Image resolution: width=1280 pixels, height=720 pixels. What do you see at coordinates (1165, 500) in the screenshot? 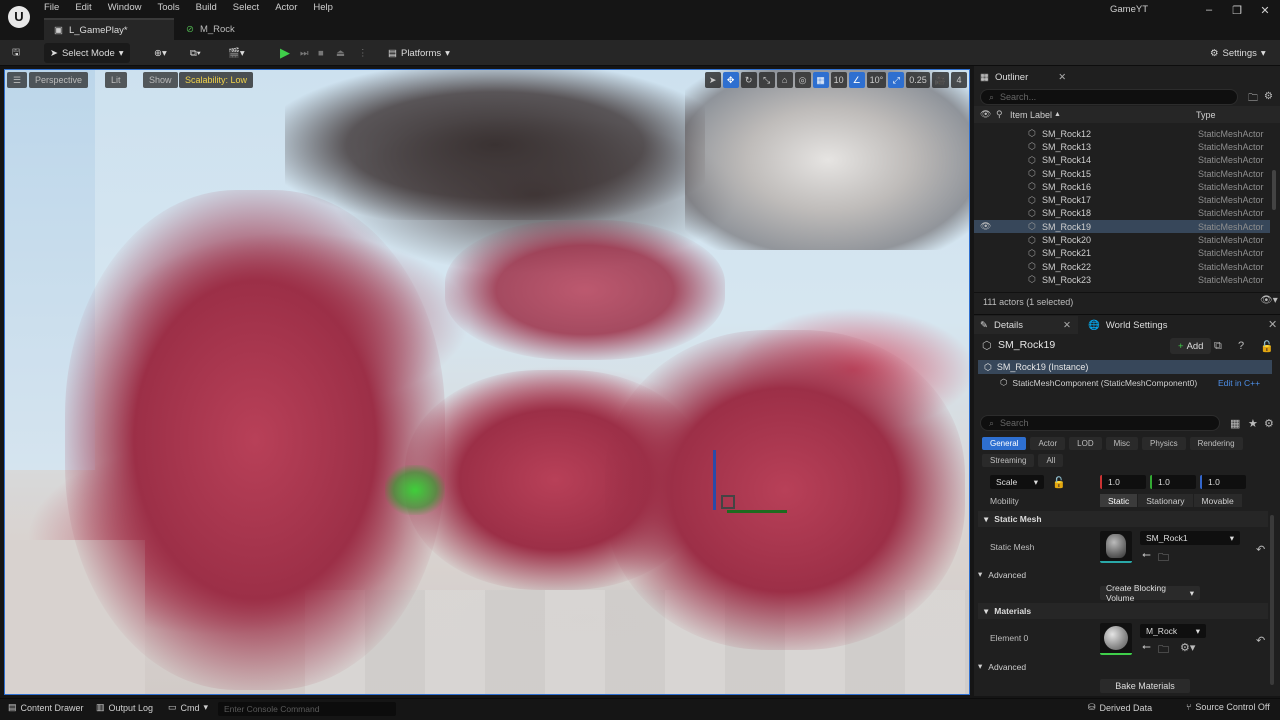
I see `mobility-stationary: Stationary` at bounding box center [1165, 500].